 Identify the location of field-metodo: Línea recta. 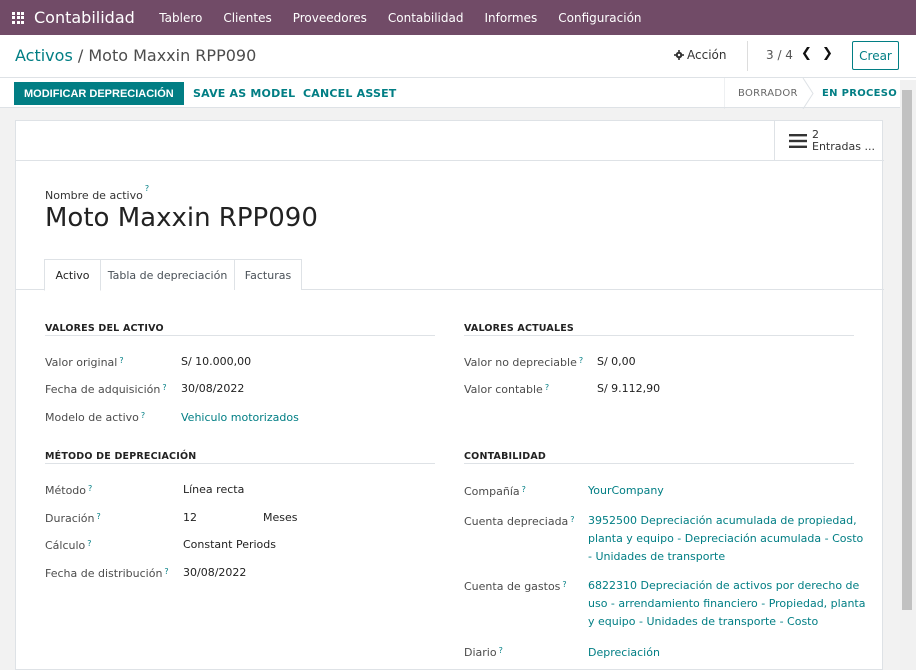
(213, 490).